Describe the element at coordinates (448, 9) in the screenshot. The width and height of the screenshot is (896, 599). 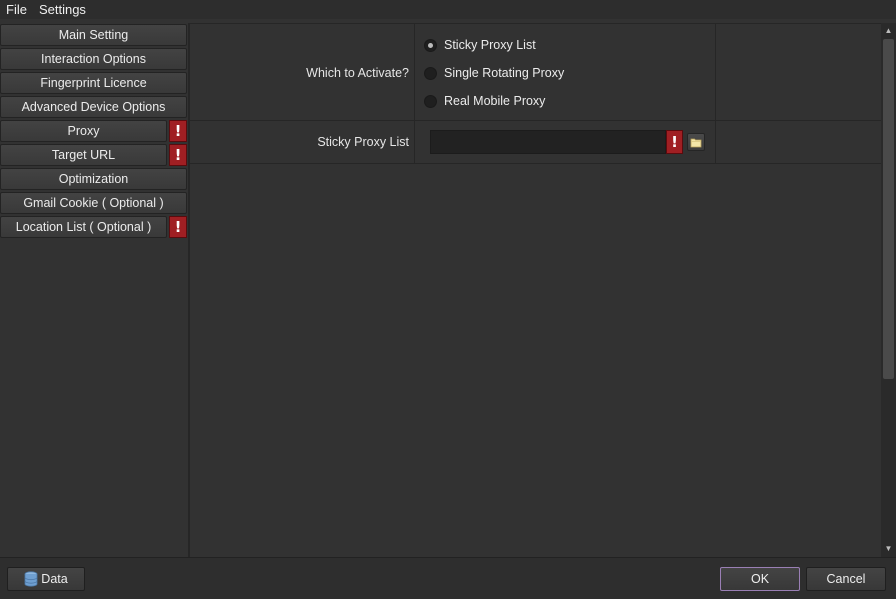
I see `menu-bar: File Settings` at that location.